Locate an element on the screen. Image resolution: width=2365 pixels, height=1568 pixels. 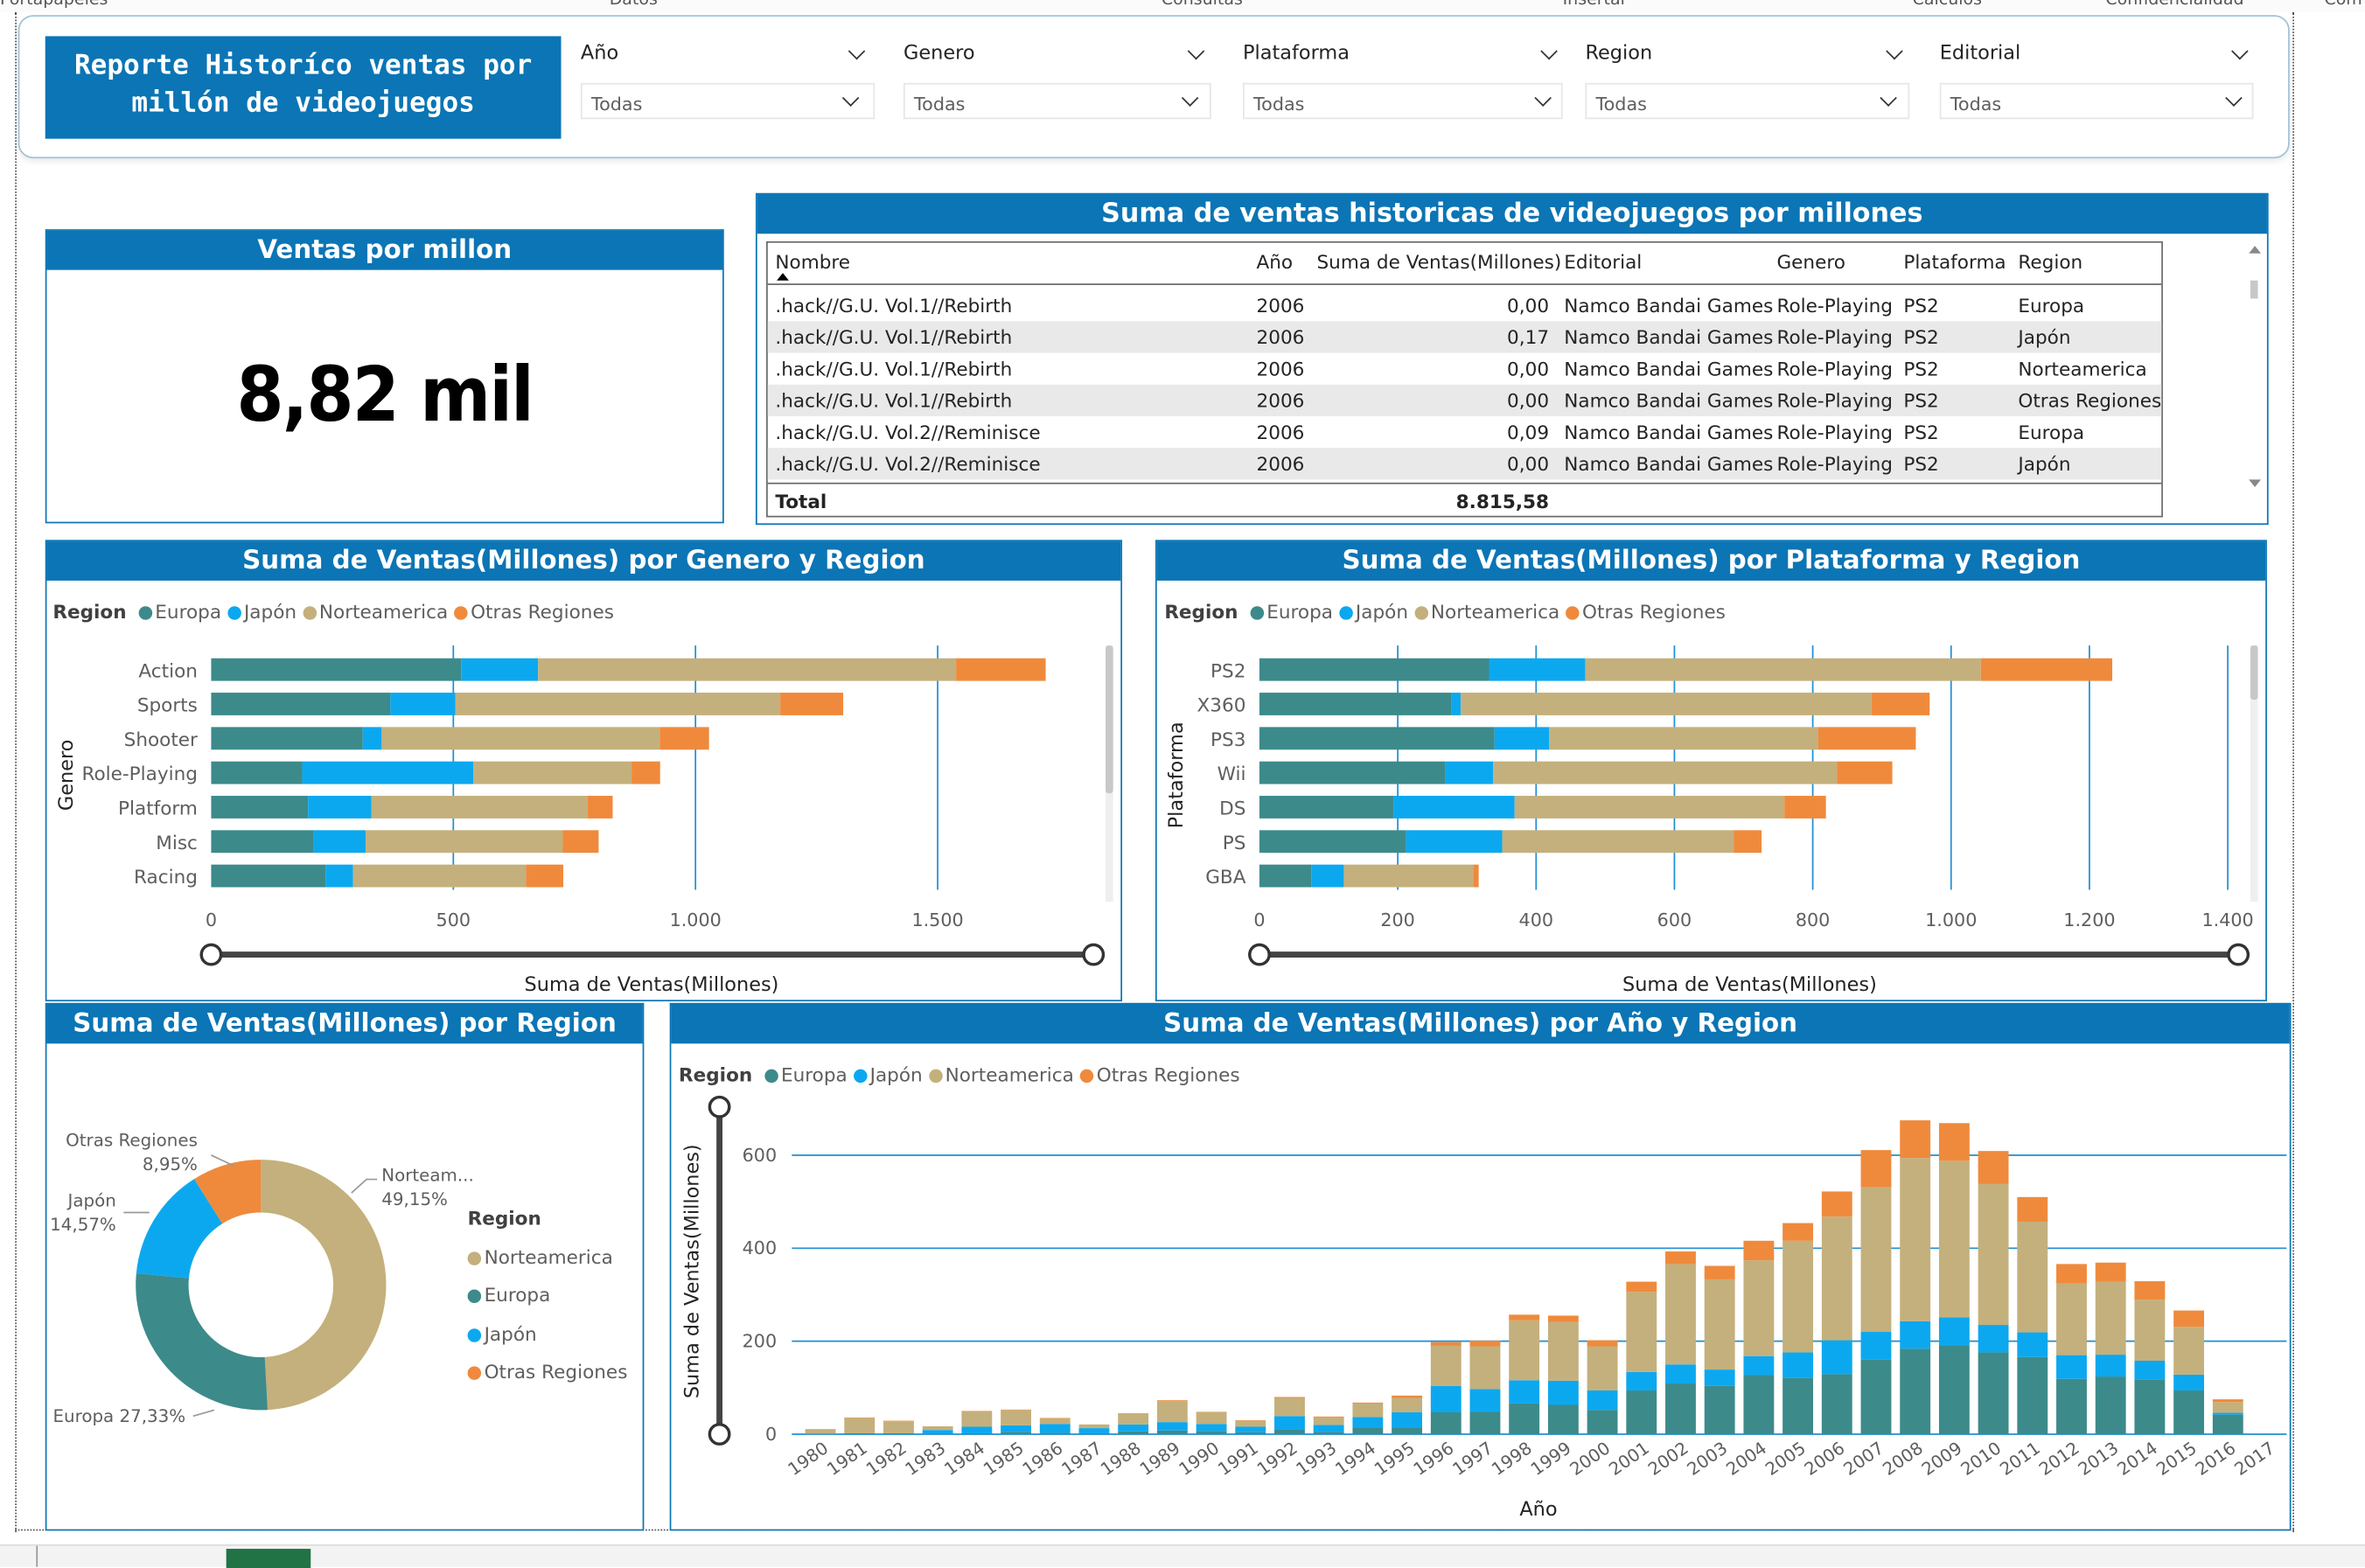
chart-scroll-thumb is located at coordinates (2254, 672).